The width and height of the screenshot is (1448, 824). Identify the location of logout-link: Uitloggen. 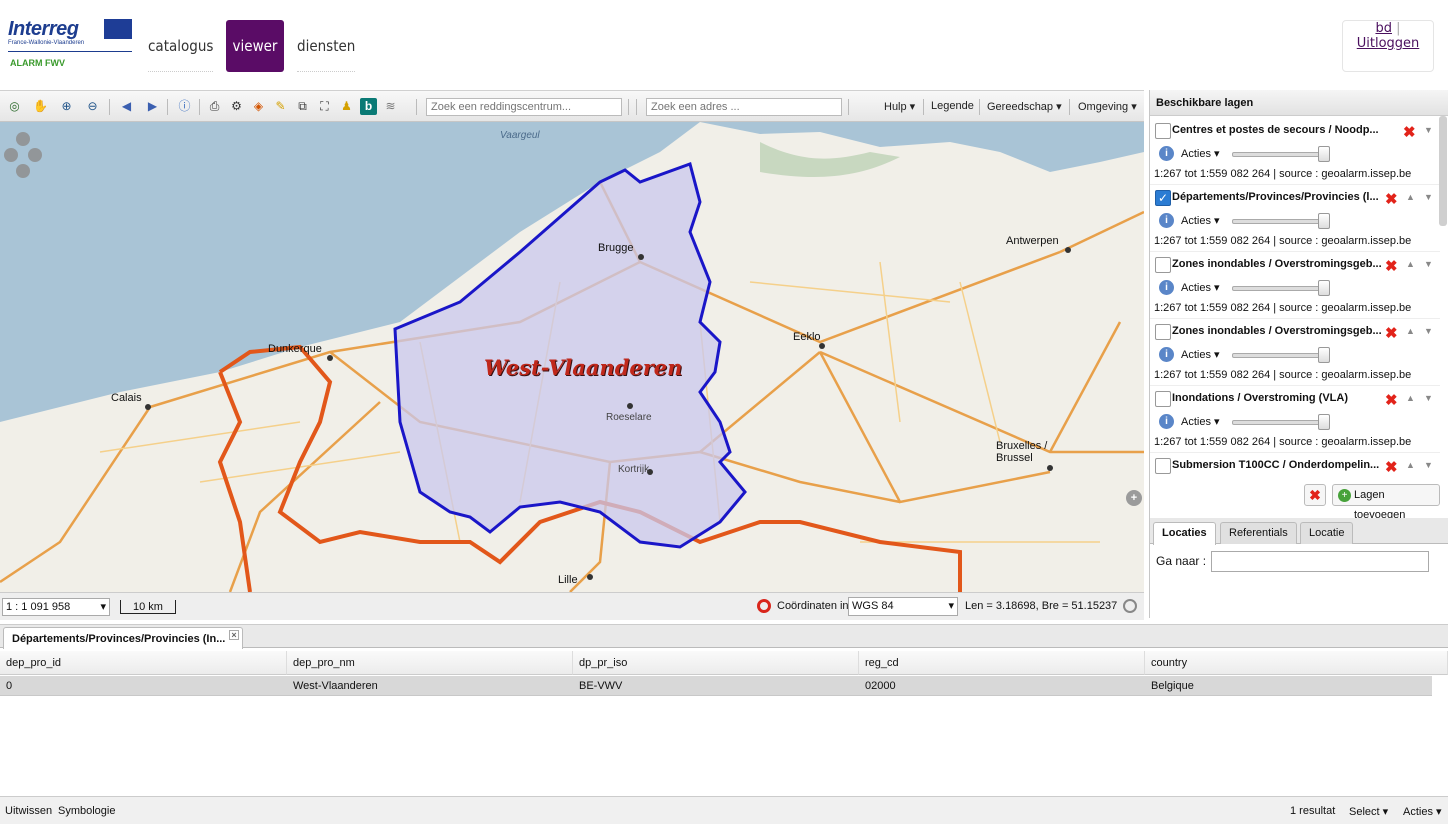
(1388, 43).